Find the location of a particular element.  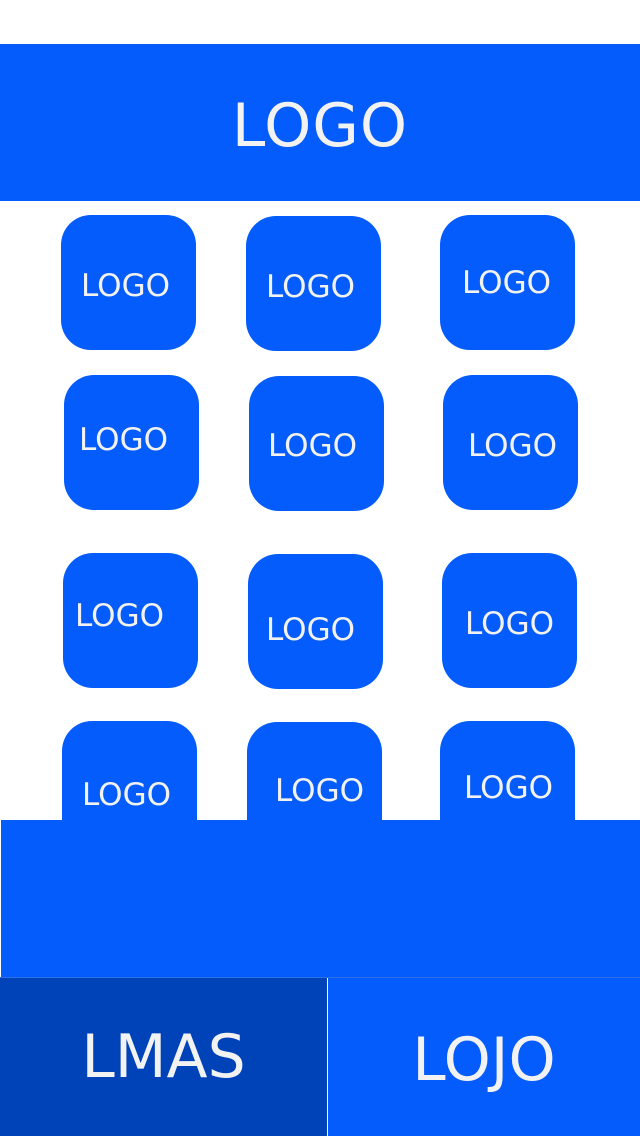

app-tile-6: LOGO is located at coordinates (510, 442).